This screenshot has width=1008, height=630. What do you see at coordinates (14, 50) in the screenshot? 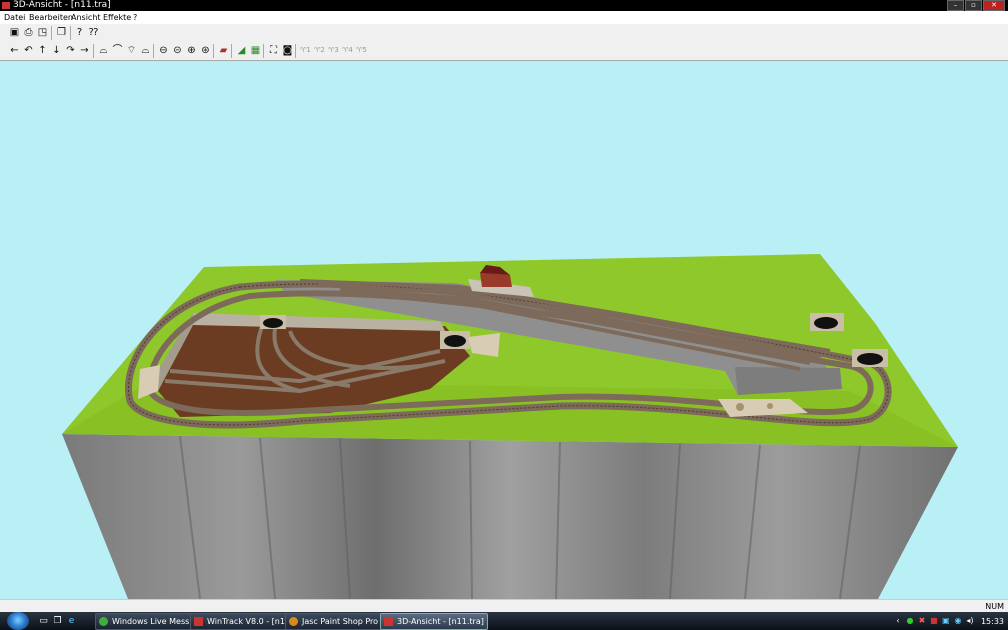
I see `arrow-left-icon: ←` at bounding box center [14, 50].